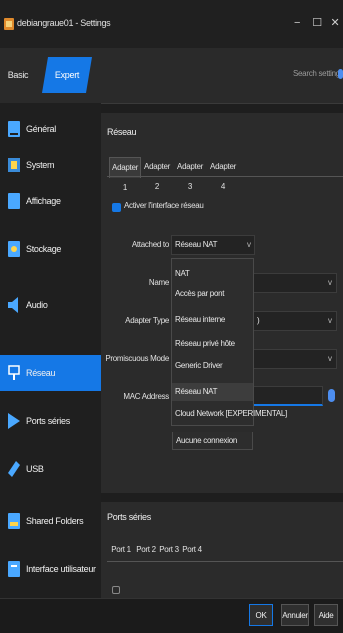  I want to click on attached-to-label: Attached to, so click(150, 244).